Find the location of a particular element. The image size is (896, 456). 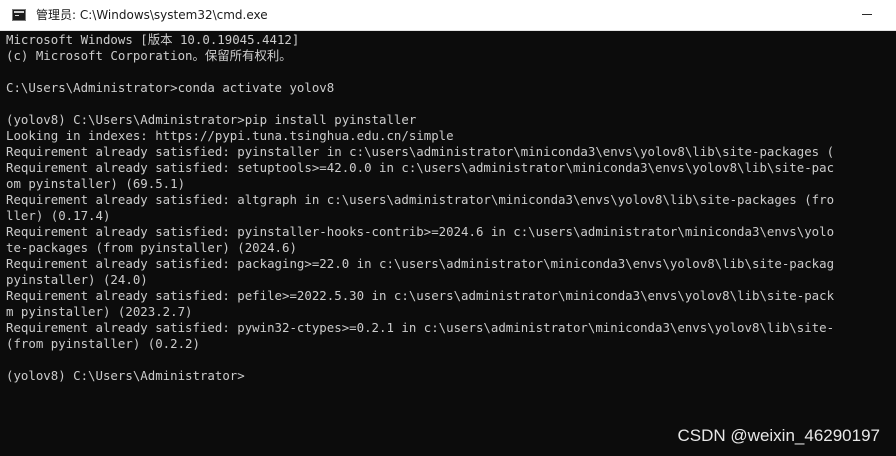

window-title: 管理员: C:\Windows\system32\cmd.exe is located at coordinates (152, 15).